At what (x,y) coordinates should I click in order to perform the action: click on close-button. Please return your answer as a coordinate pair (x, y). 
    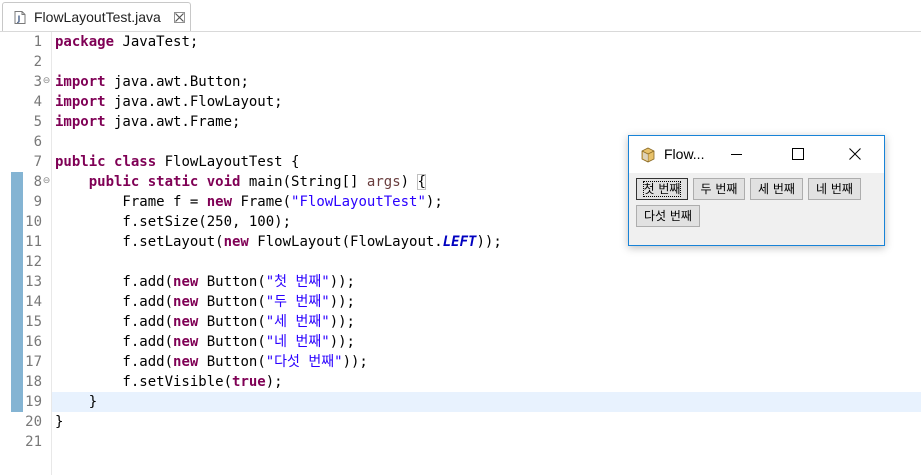
    Looking at the image, I should click on (855, 154).